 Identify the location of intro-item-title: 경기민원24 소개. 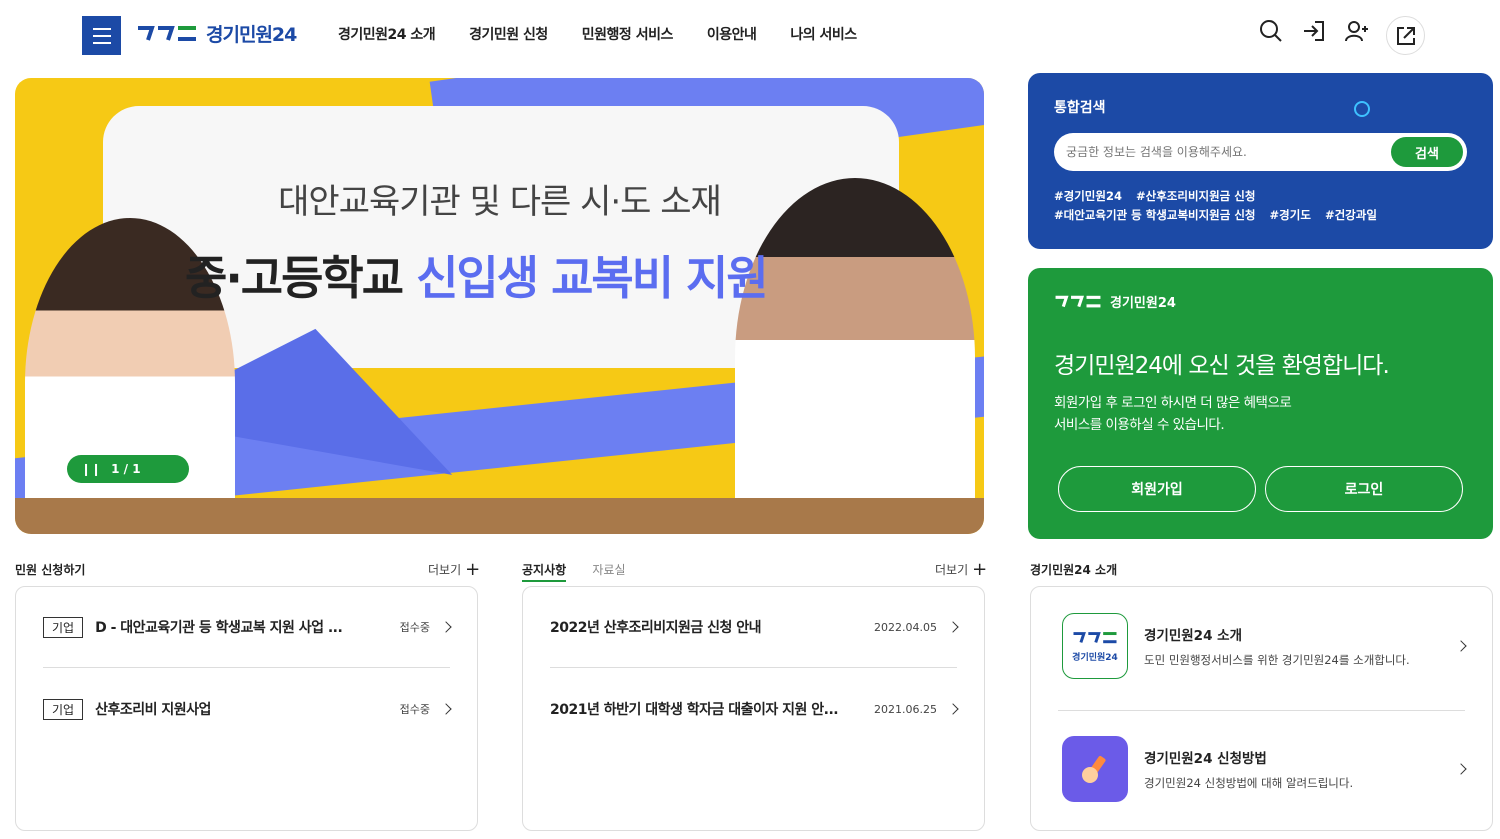
(1193, 636).